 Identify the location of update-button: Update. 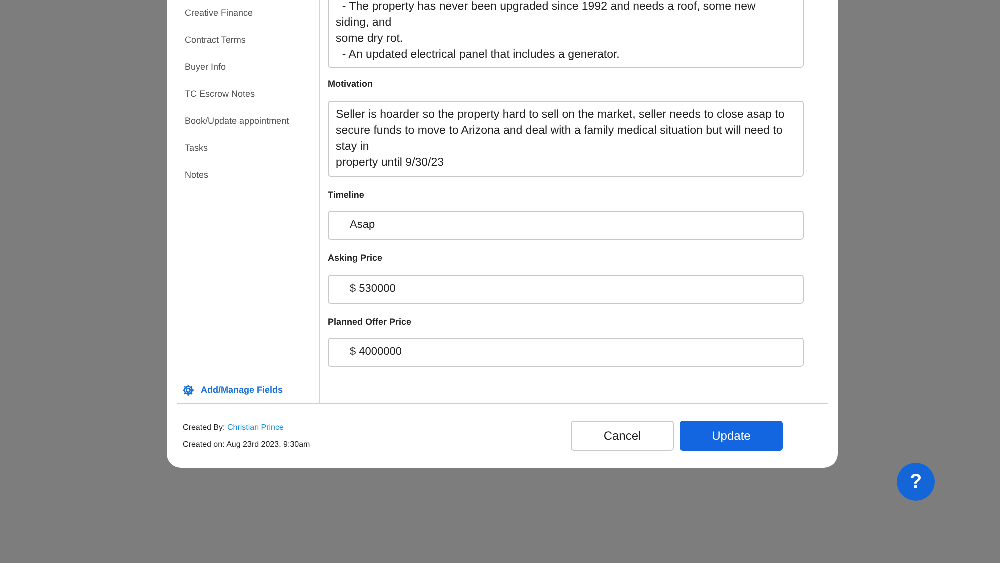
(731, 436).